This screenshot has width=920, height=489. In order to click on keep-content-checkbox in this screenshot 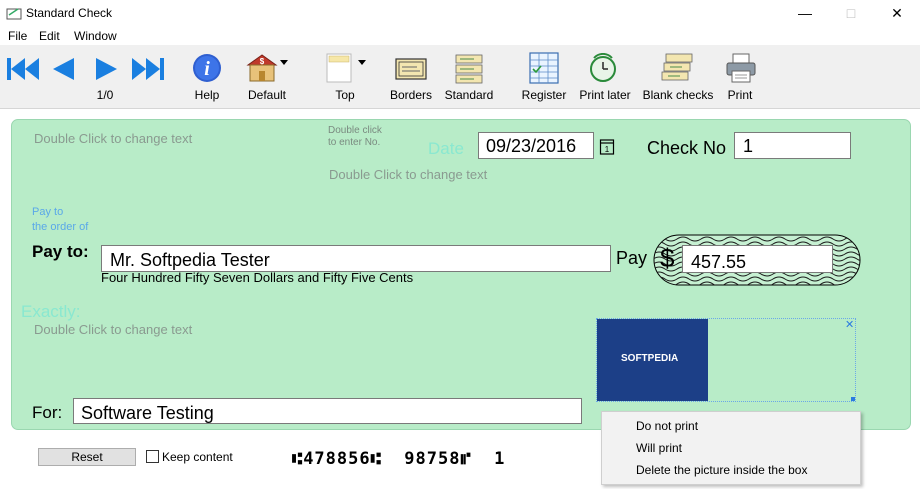, I will do `click(152, 456)`.